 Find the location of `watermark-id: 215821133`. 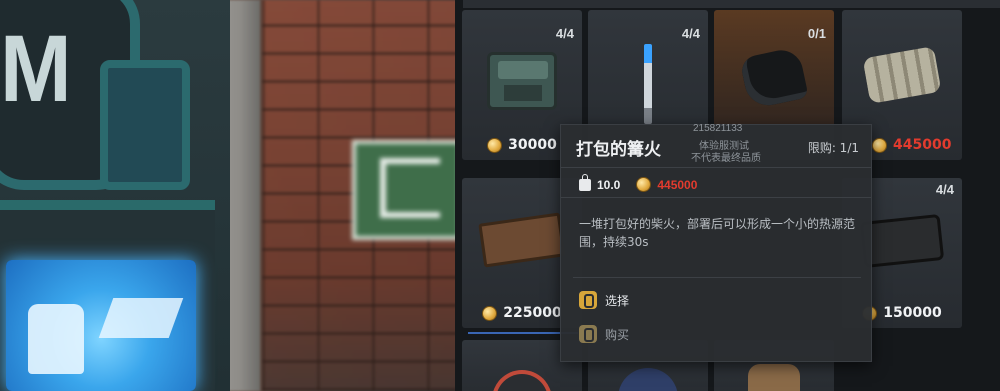

watermark-id: 215821133 is located at coordinates (718, 128).